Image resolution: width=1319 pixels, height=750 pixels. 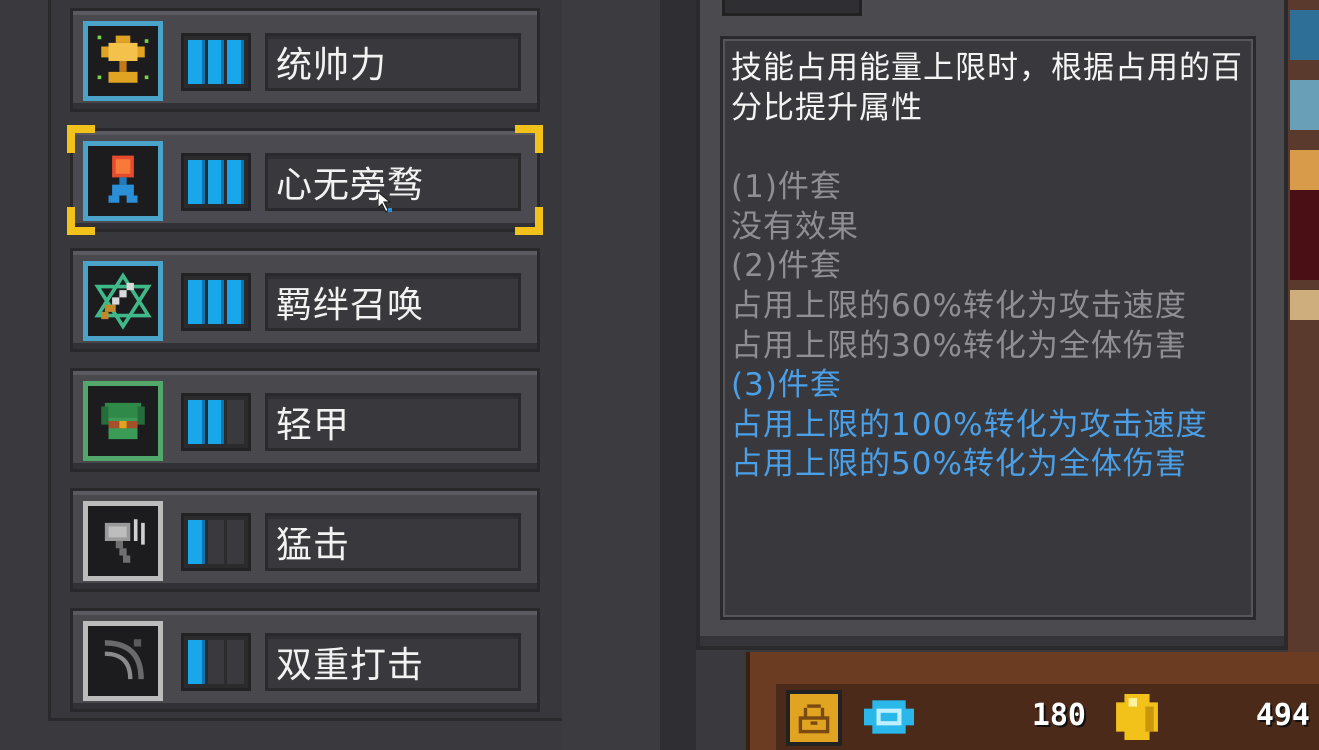 What do you see at coordinates (792, 8) in the screenshot?
I see `tooltip-header-tab` at bounding box center [792, 8].